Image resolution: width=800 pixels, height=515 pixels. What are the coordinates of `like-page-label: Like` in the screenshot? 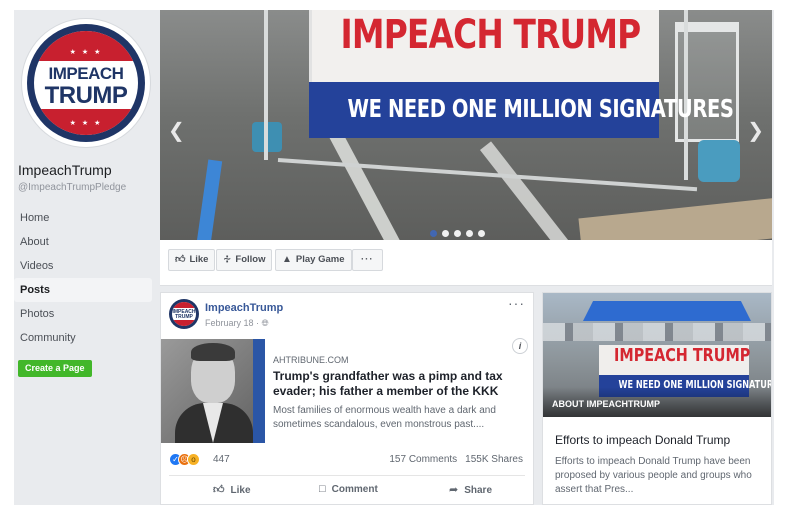 It's located at (199, 259).